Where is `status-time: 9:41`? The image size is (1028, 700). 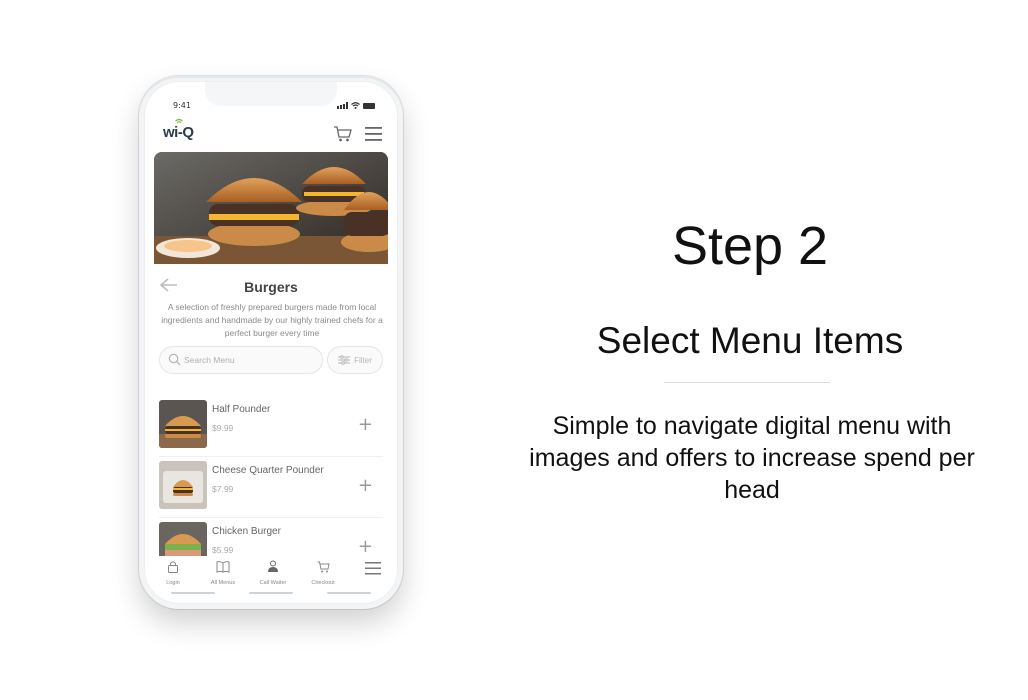 status-time: 9:41 is located at coordinates (182, 105).